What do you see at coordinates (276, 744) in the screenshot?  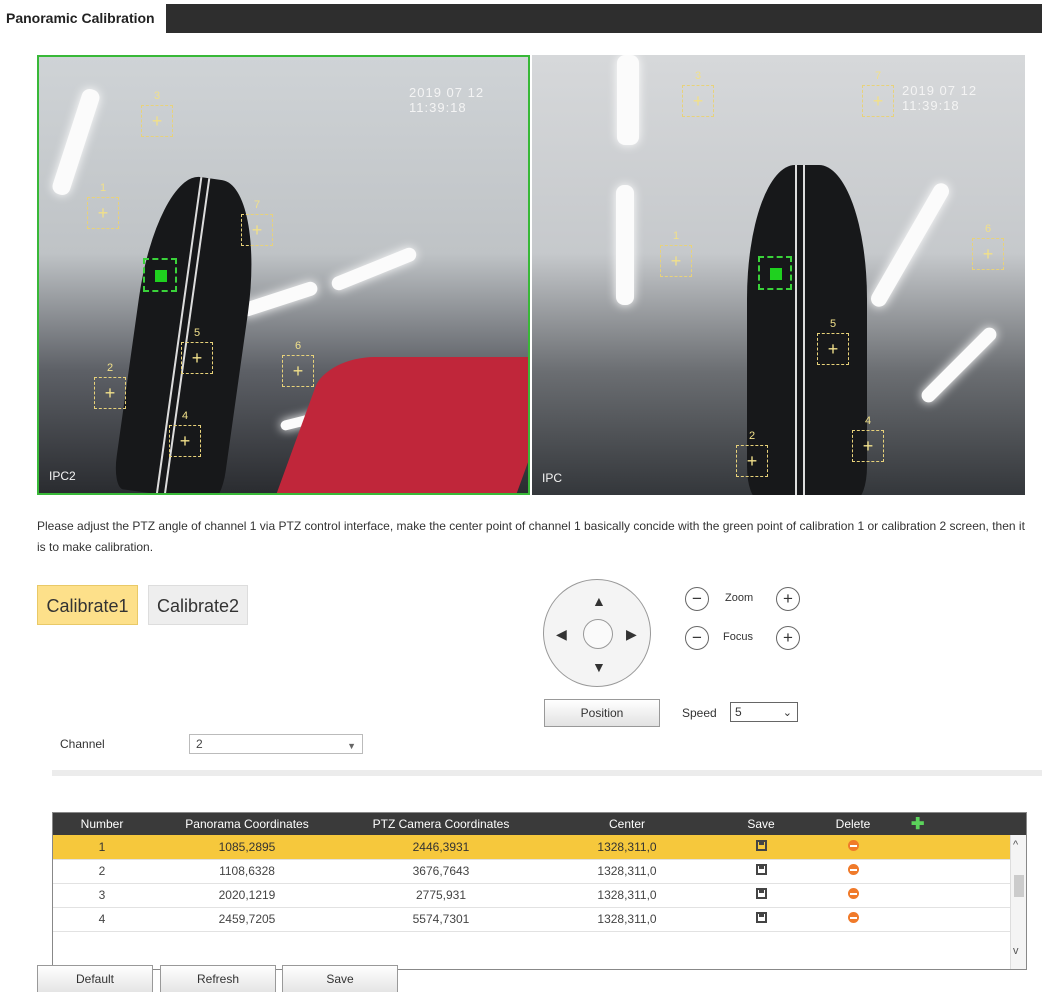 I see `channel-select: 2 ▼` at bounding box center [276, 744].